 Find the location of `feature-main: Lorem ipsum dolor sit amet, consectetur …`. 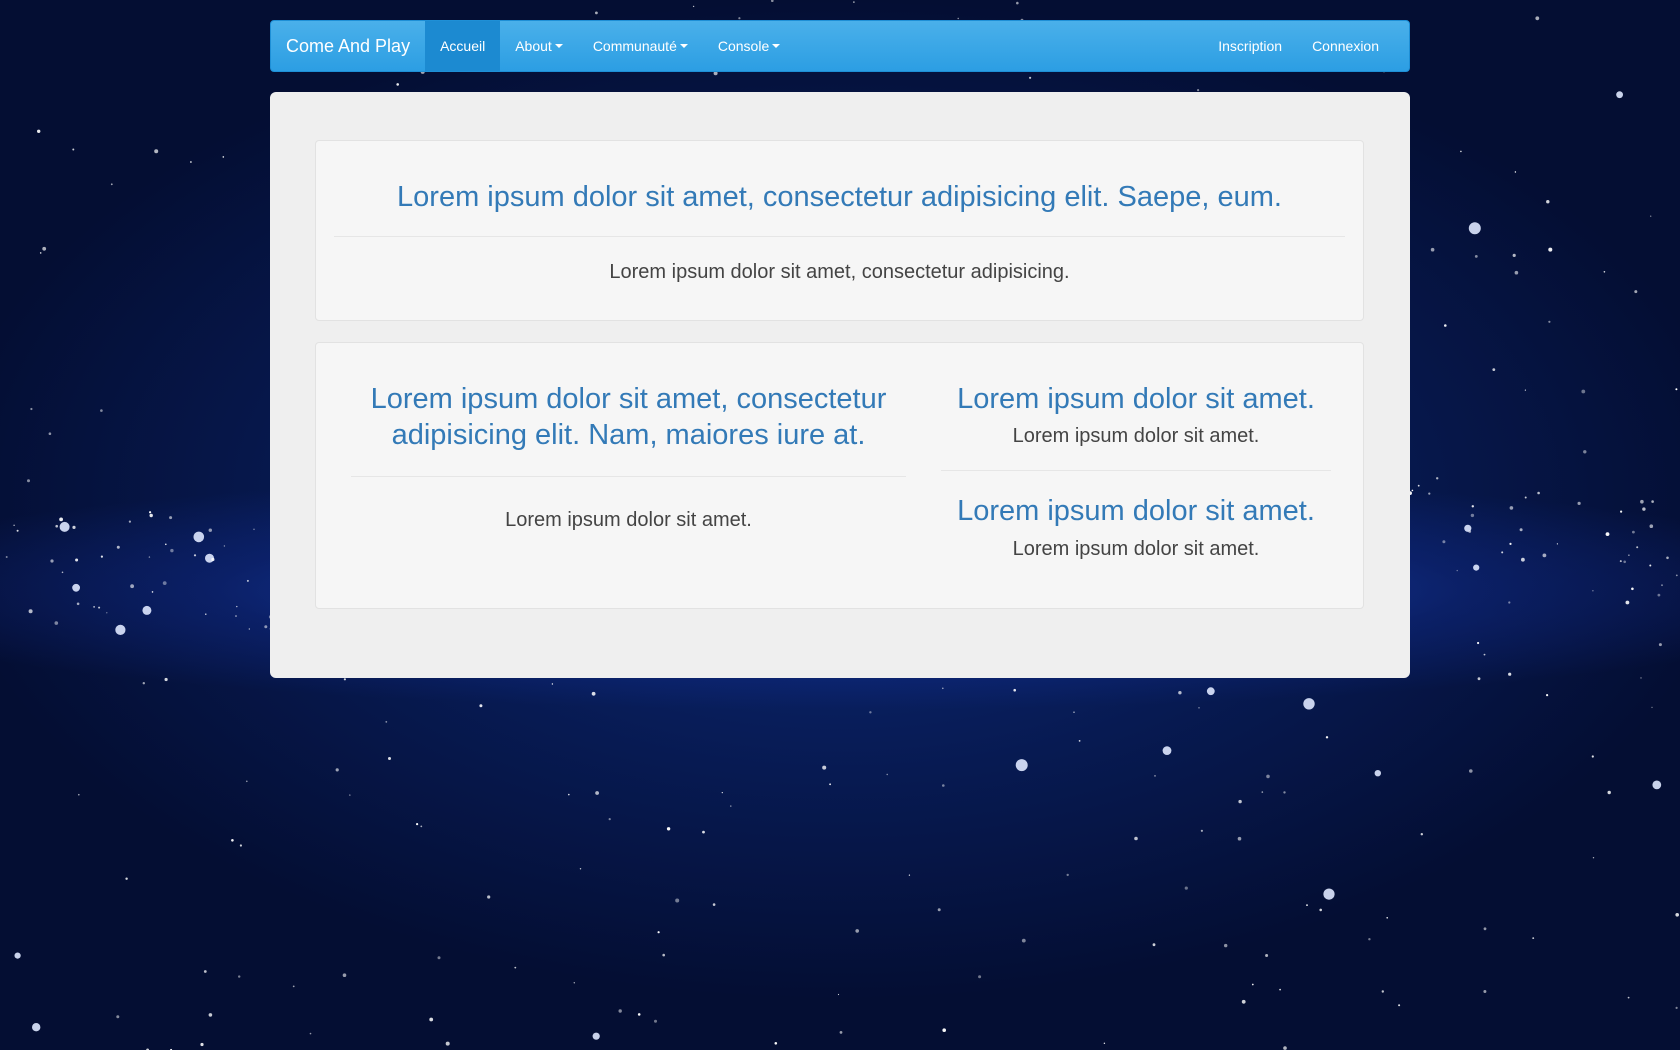

feature-main: Lorem ipsum dolor sit amet, consectetur … is located at coordinates (628, 456).